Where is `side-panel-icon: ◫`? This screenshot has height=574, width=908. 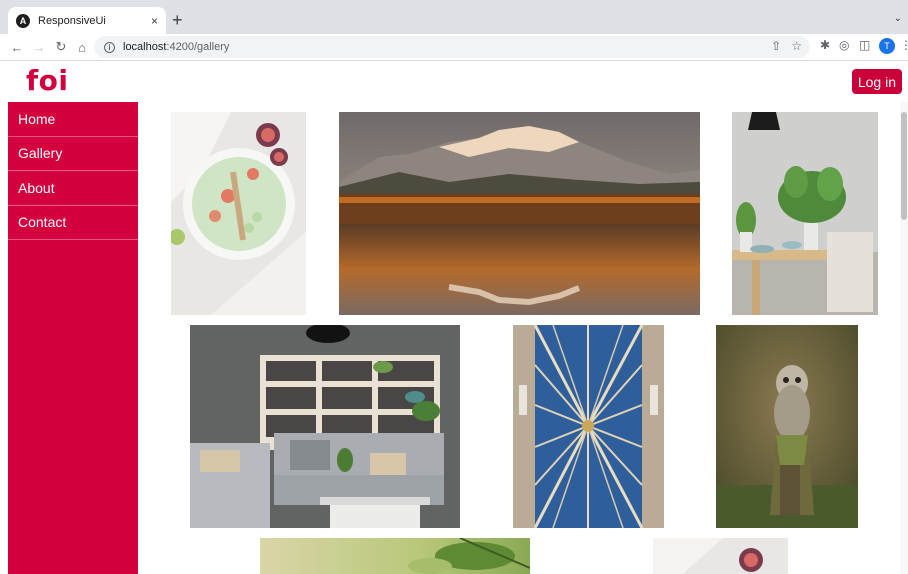
side-panel-icon: ◫ is located at coordinates (864, 45).